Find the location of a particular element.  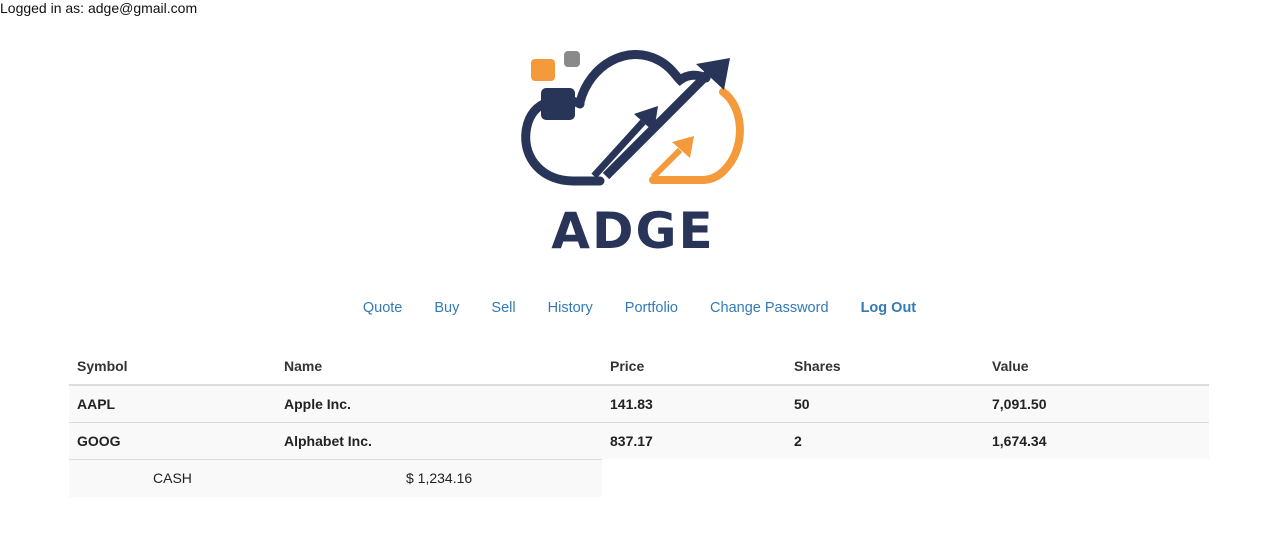

cell-price: 837.17 is located at coordinates (694, 440).